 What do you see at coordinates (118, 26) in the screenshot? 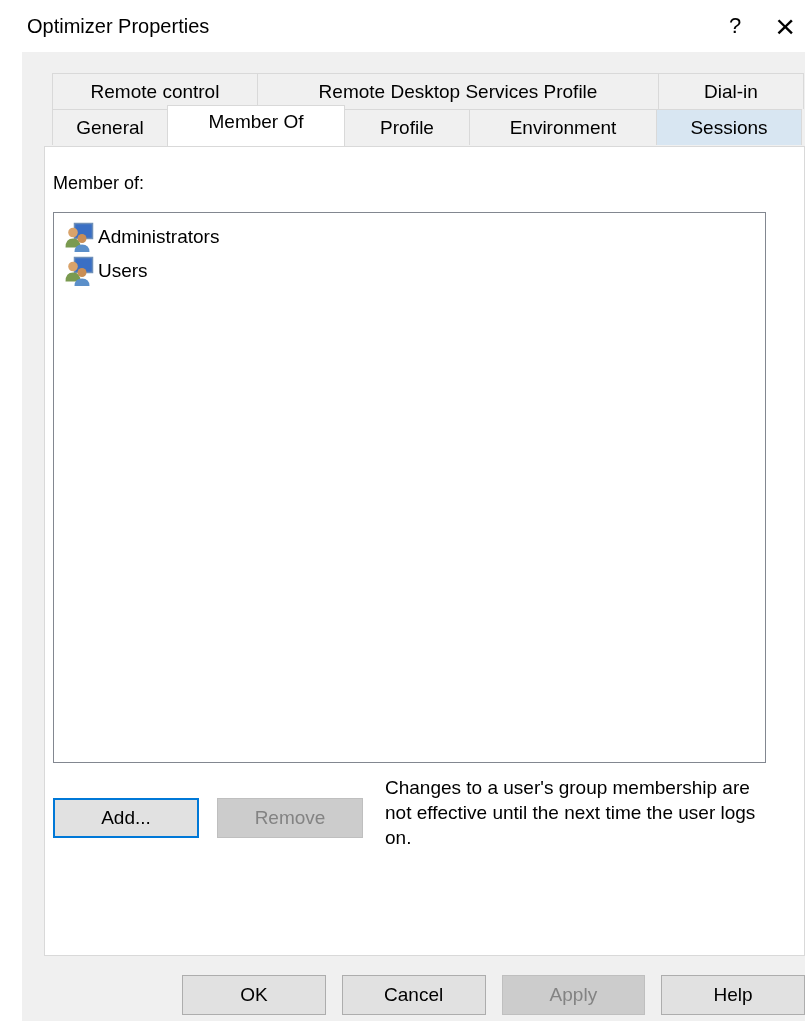
I see `window-title: Optimizer Properties` at bounding box center [118, 26].